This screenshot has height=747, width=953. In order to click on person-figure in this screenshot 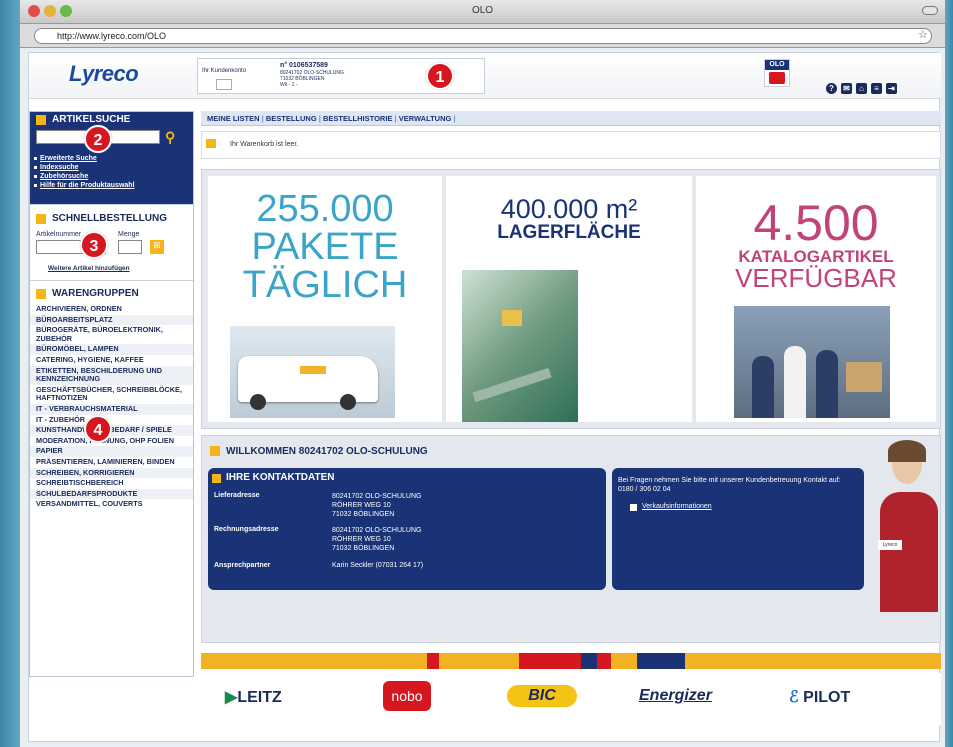, I will do `click(827, 384)`.